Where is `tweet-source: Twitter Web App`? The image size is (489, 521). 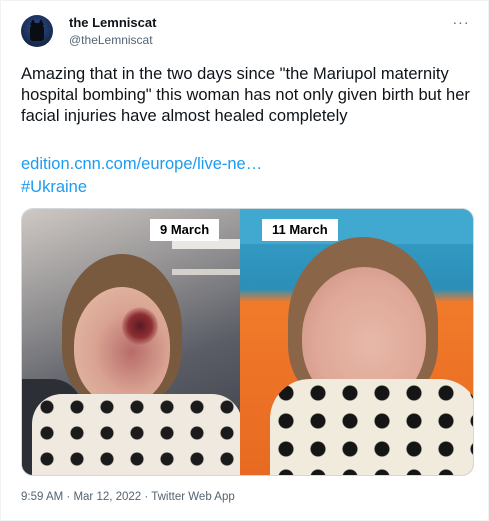
tweet-source: Twitter Web App is located at coordinates (193, 497).